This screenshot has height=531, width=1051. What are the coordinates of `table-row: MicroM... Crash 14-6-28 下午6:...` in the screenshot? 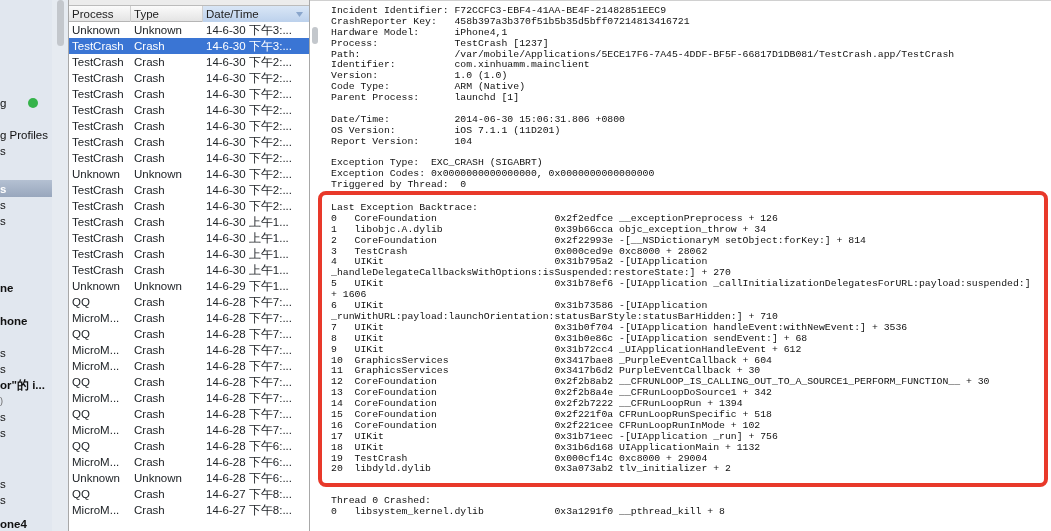 It's located at (189, 462).